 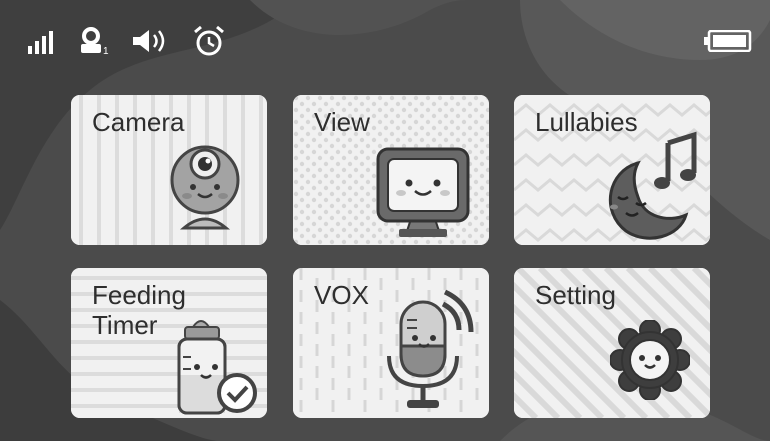 I want to click on baby-bottle-clock-icon, so click(x=217, y=367).